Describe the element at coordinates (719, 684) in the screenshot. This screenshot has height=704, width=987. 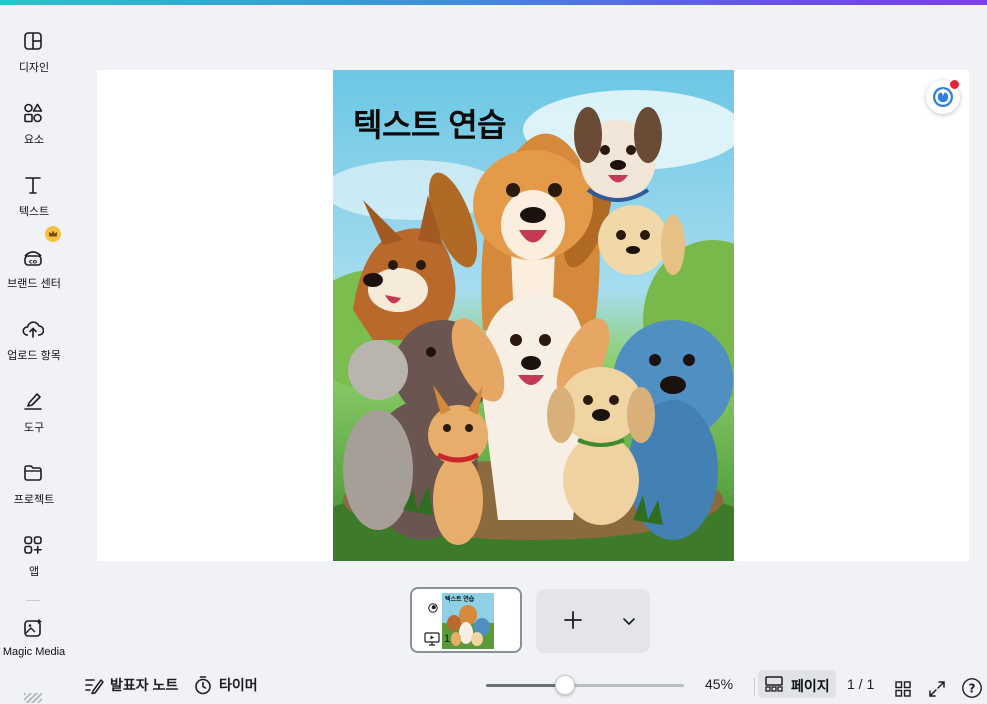
I see `zoom-level: 45%` at that location.